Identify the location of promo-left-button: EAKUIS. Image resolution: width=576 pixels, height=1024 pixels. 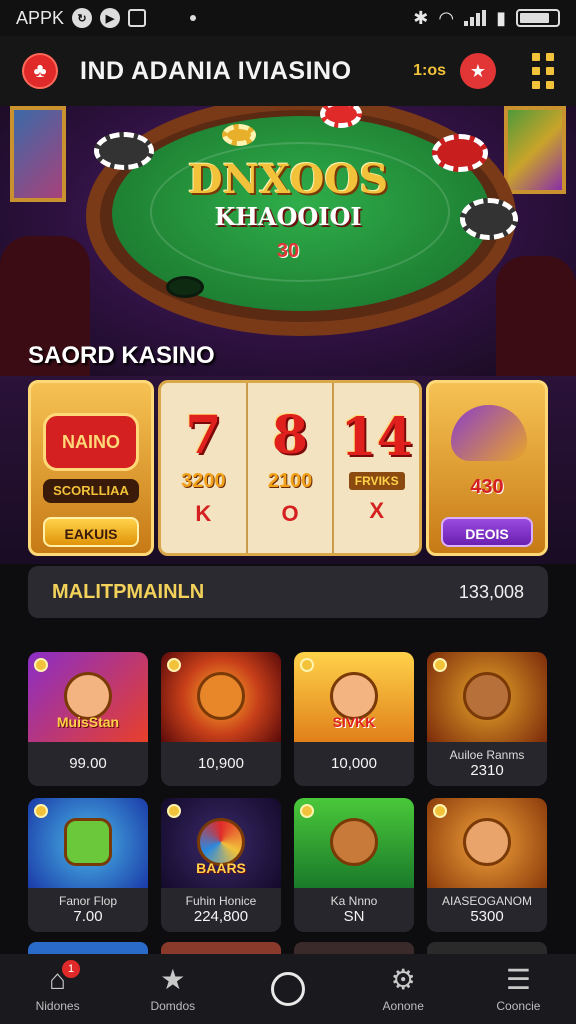
(91, 532).